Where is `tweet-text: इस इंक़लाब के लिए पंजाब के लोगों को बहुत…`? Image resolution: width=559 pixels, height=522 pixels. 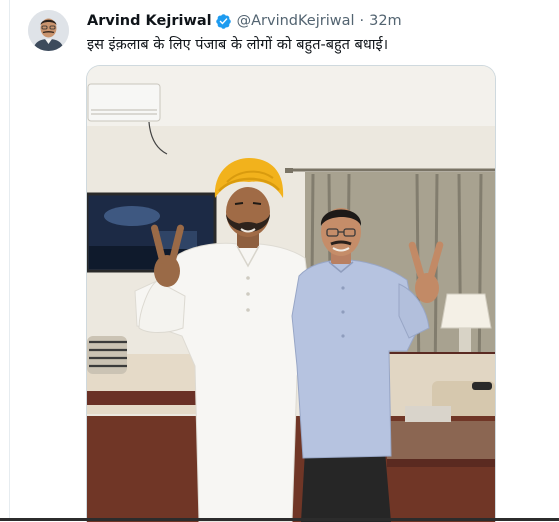
tweet-text: इस इंक़लाब के लिए पंजाब के लोगों को बहुत… is located at coordinates (238, 45).